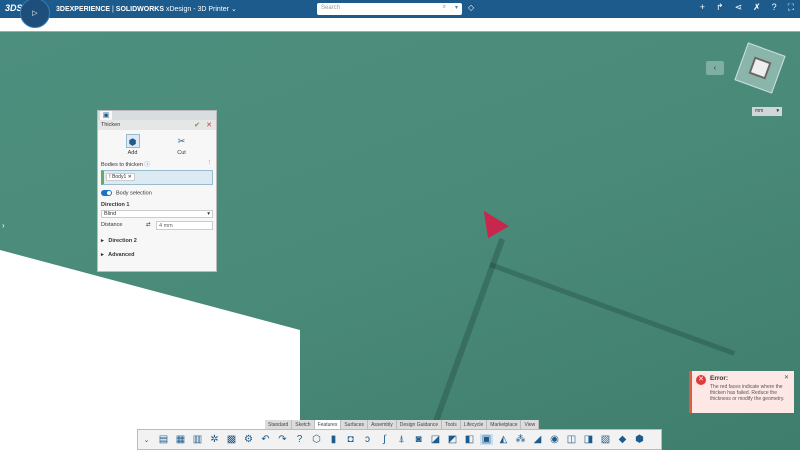  Describe the element at coordinates (520, 439) in the screenshot. I see `pattern-icon: ⁂` at that location.